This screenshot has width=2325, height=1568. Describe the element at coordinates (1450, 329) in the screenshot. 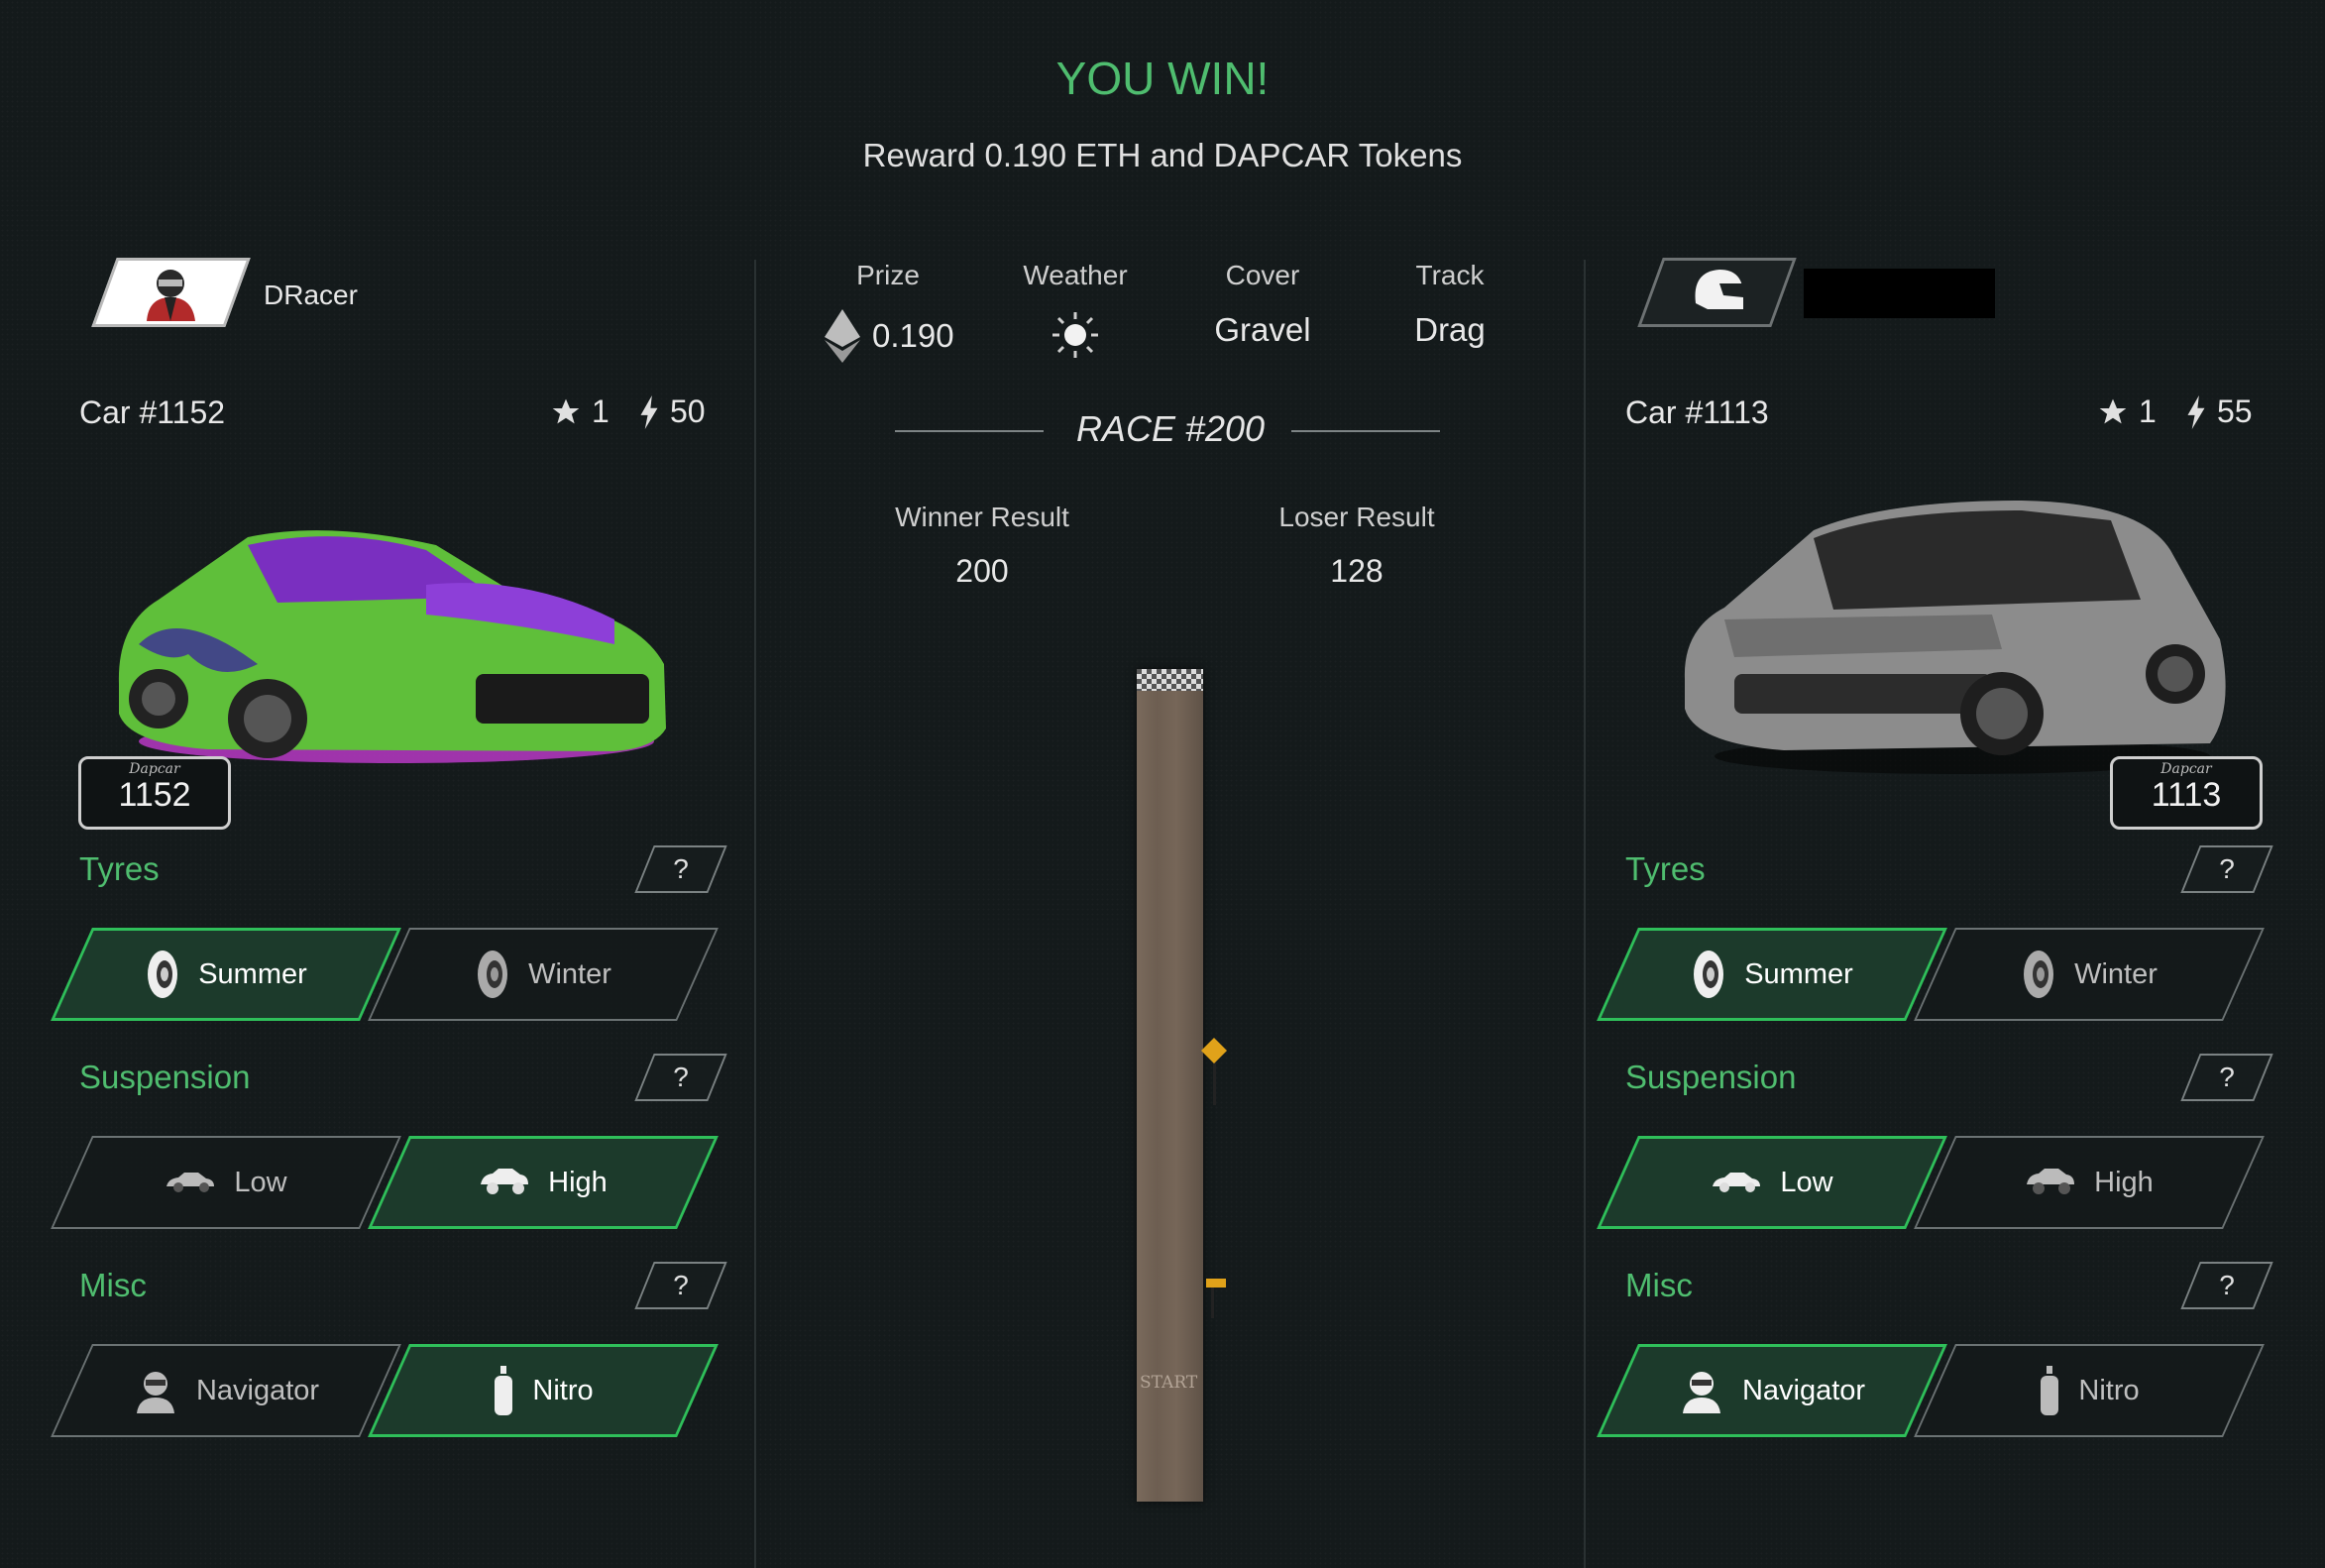

I see `track-value: Drag` at that location.